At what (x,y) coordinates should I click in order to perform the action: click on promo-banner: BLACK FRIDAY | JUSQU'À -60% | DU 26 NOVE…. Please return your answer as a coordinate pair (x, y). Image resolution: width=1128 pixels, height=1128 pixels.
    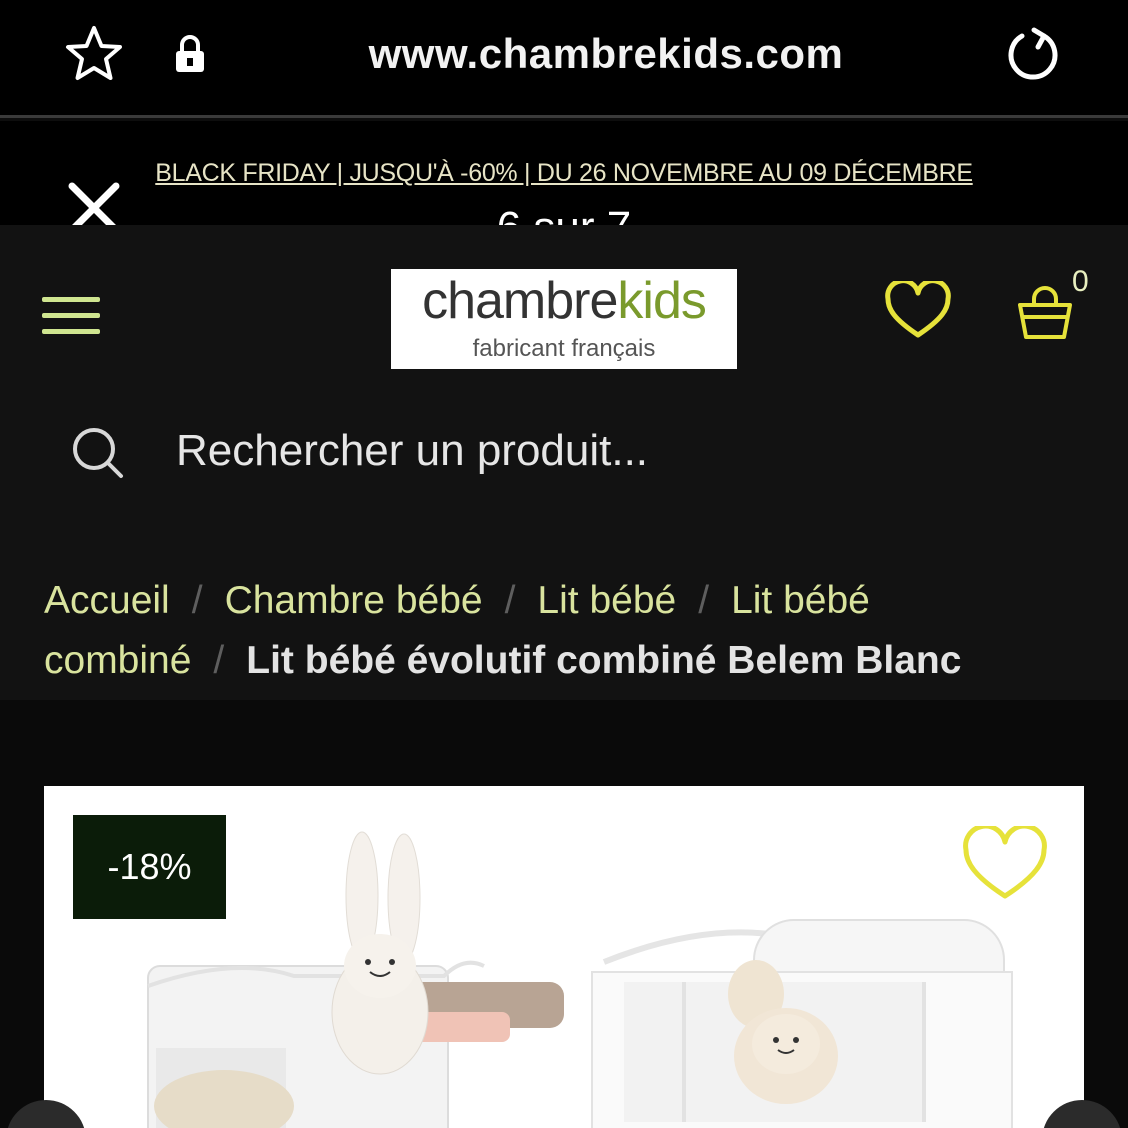
    Looking at the image, I should click on (564, 186).